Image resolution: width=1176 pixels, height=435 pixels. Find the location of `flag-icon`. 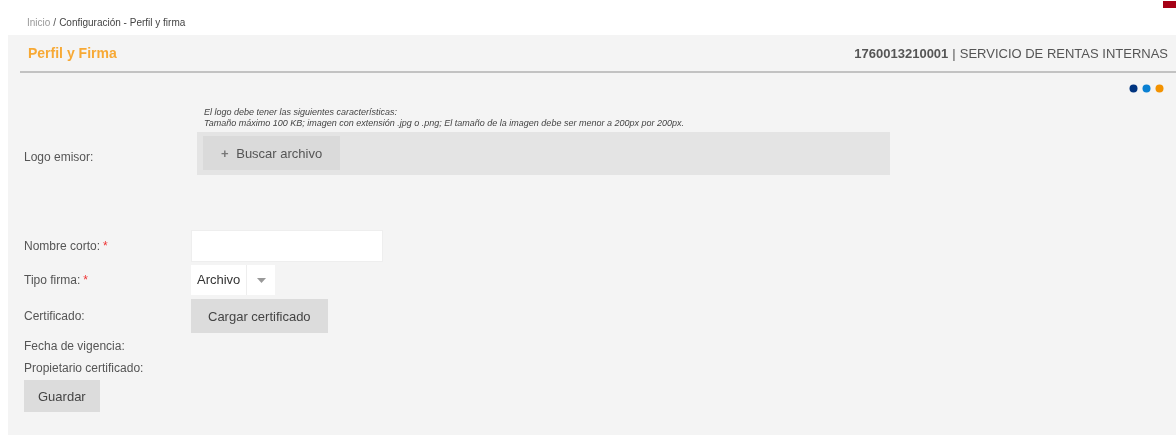

flag-icon is located at coordinates (1169, 4).